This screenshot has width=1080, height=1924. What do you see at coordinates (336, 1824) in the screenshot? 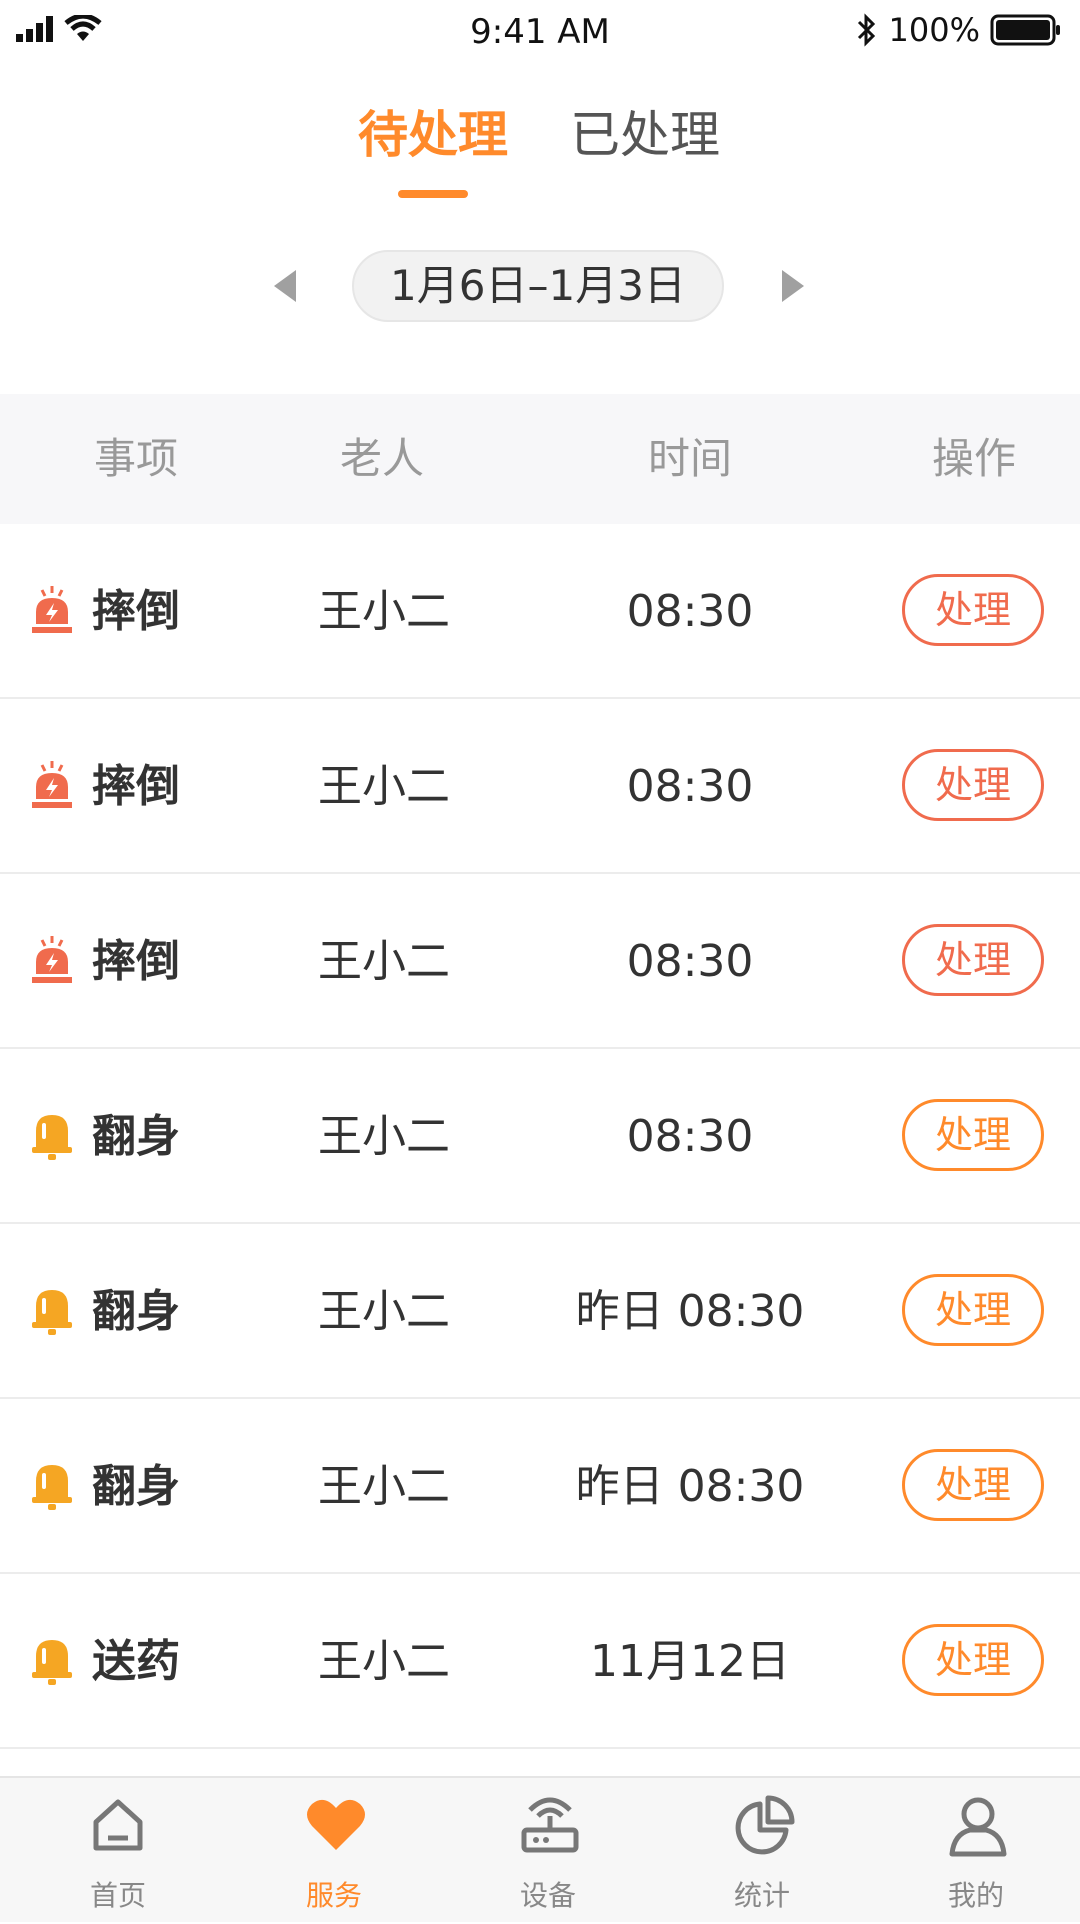
I see `heart-icon` at bounding box center [336, 1824].